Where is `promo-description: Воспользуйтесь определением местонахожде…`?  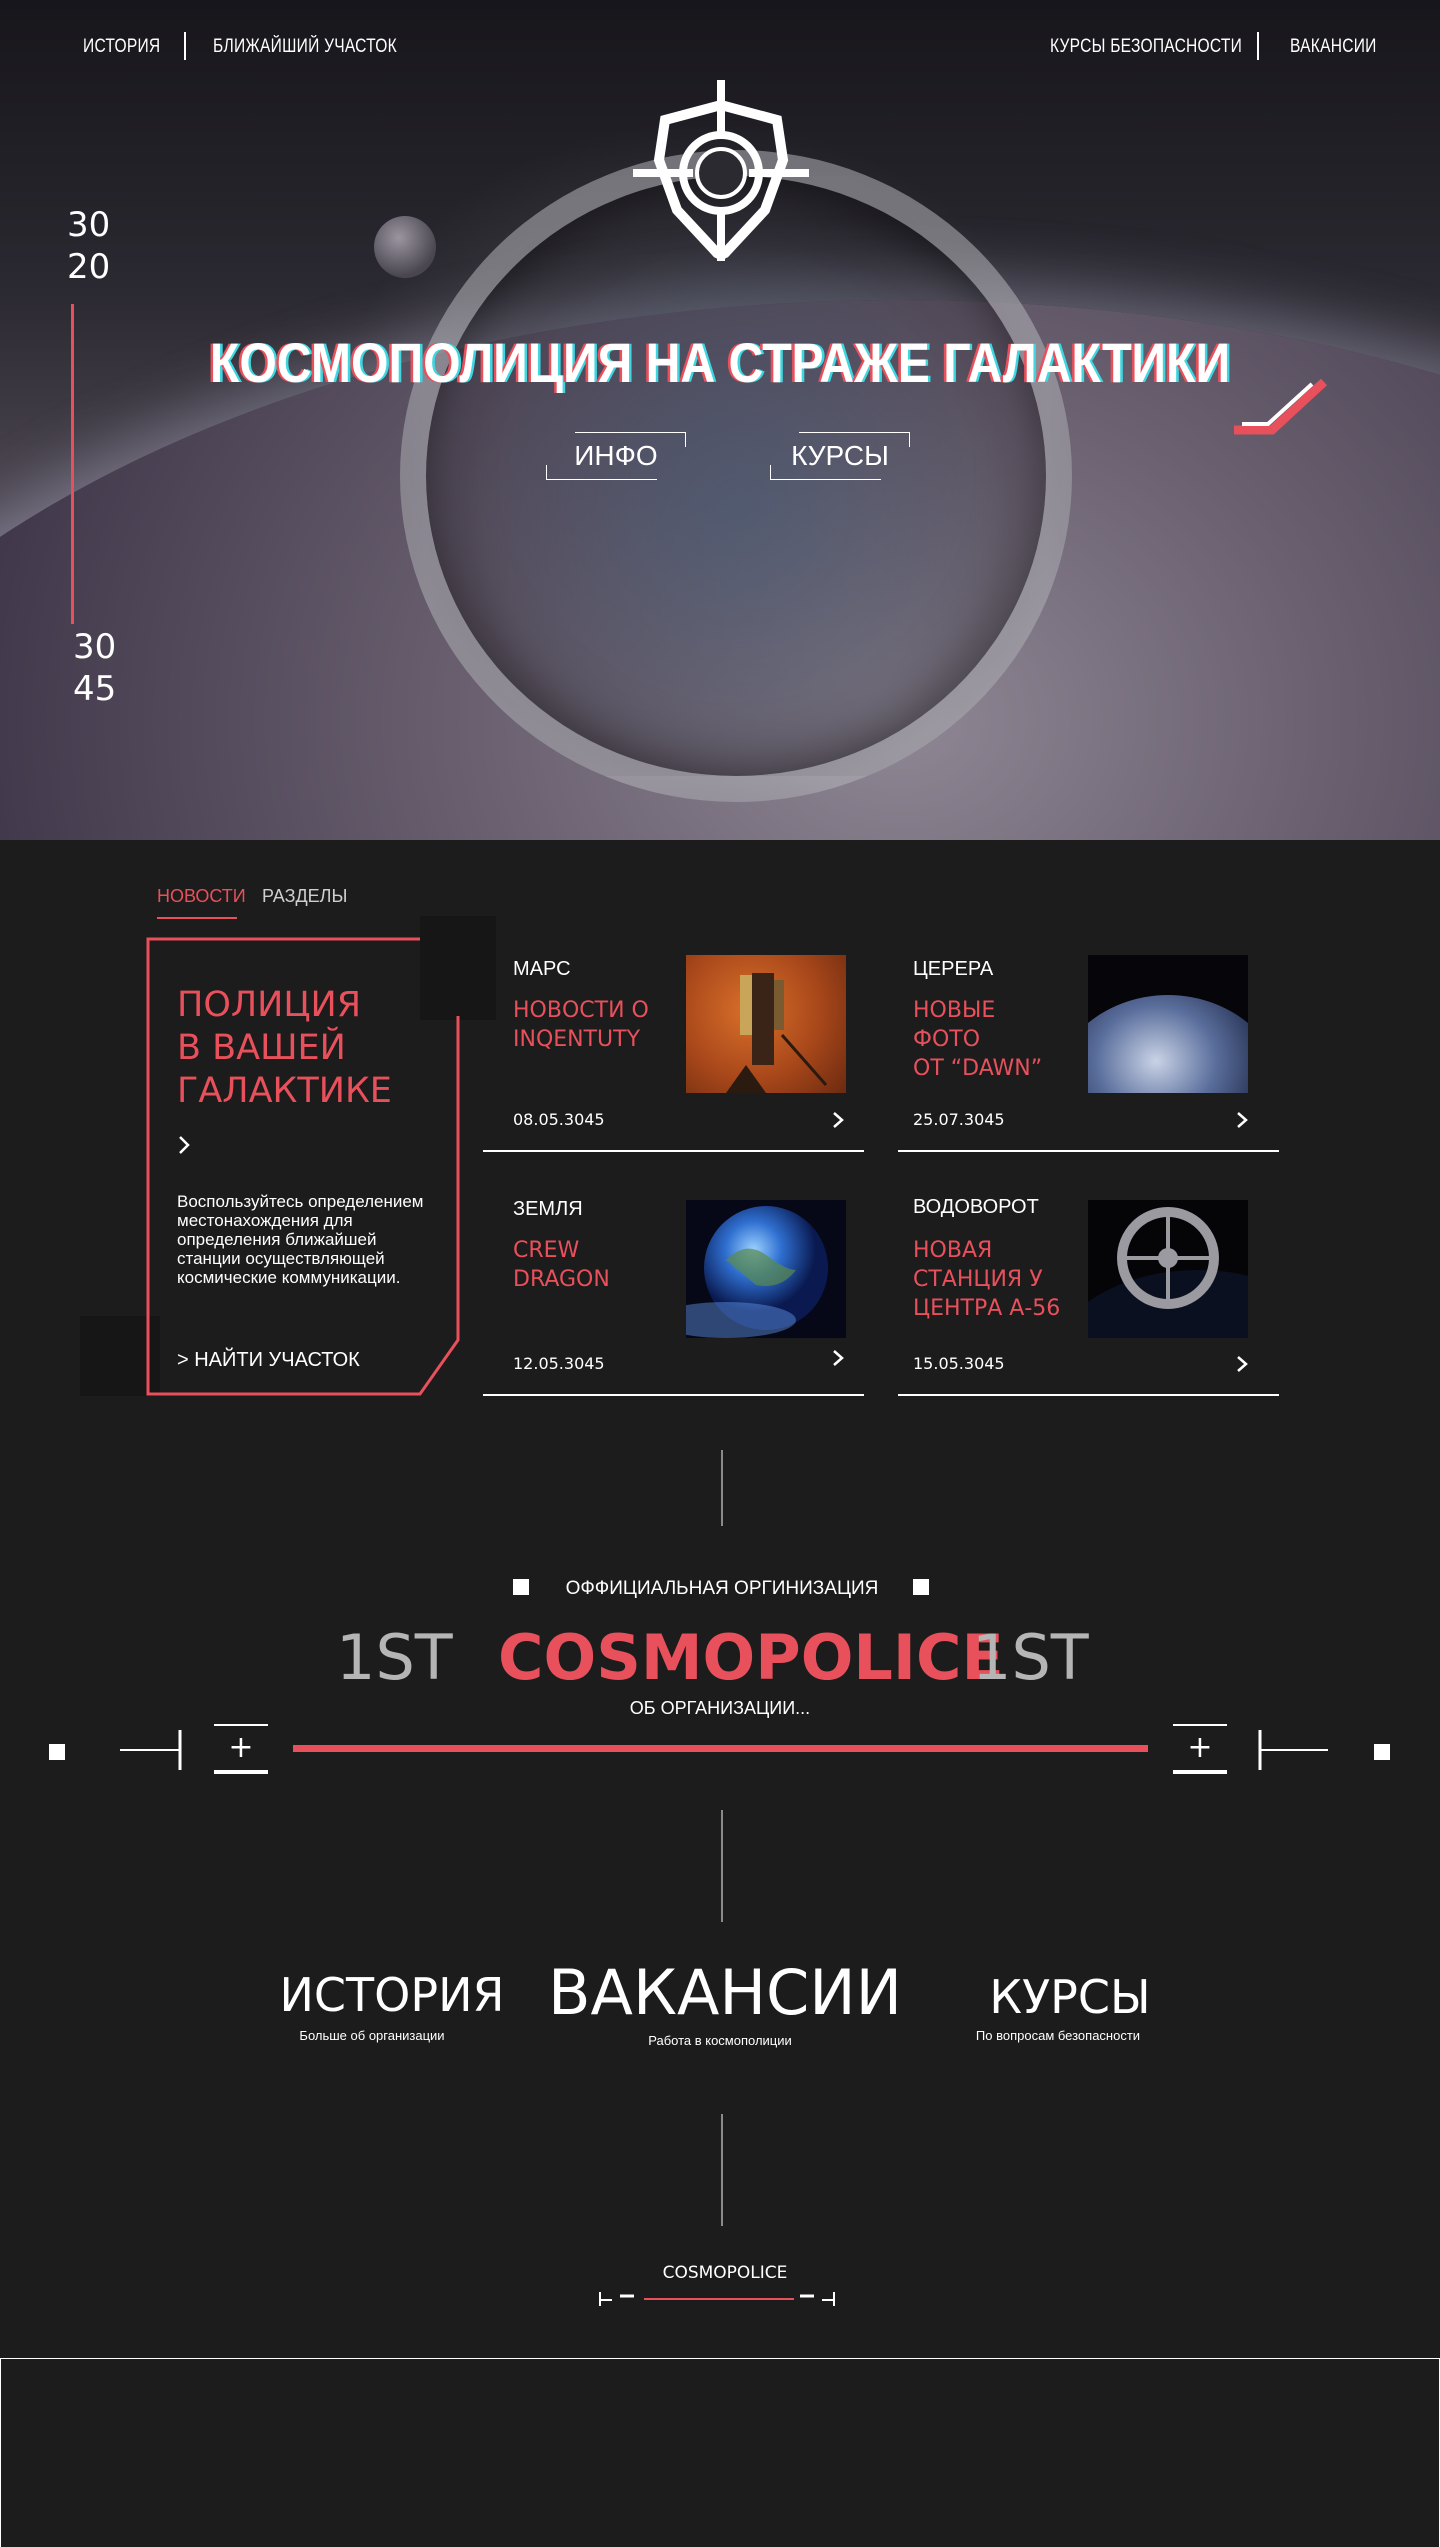
promo-description: Воспользуйтесь определением местонахожде… is located at coordinates (300, 1239).